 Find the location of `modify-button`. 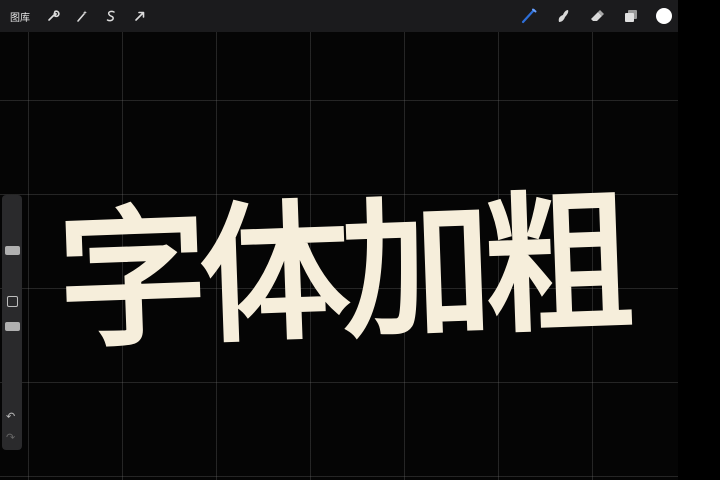

modify-button is located at coordinates (12, 301).